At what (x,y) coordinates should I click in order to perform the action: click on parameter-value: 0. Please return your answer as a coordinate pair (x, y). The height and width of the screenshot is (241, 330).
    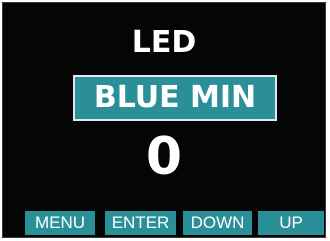
    Looking at the image, I should click on (164, 157).